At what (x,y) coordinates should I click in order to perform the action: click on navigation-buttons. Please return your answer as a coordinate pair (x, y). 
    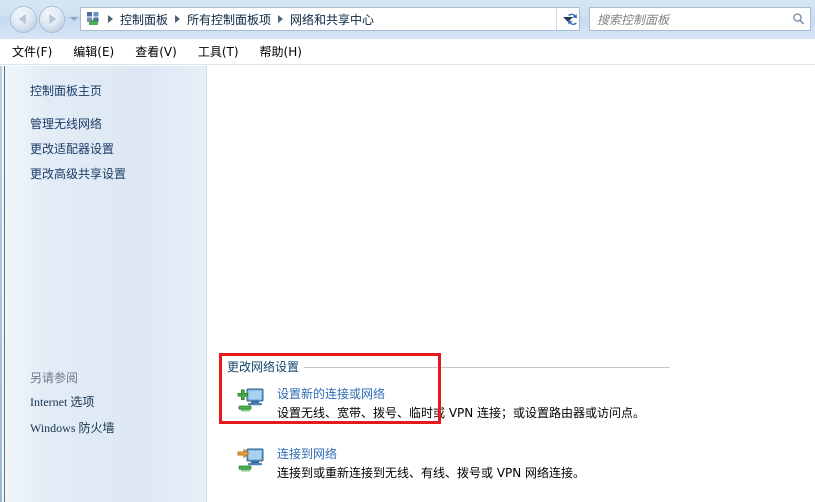
    Looking at the image, I should click on (44, 19).